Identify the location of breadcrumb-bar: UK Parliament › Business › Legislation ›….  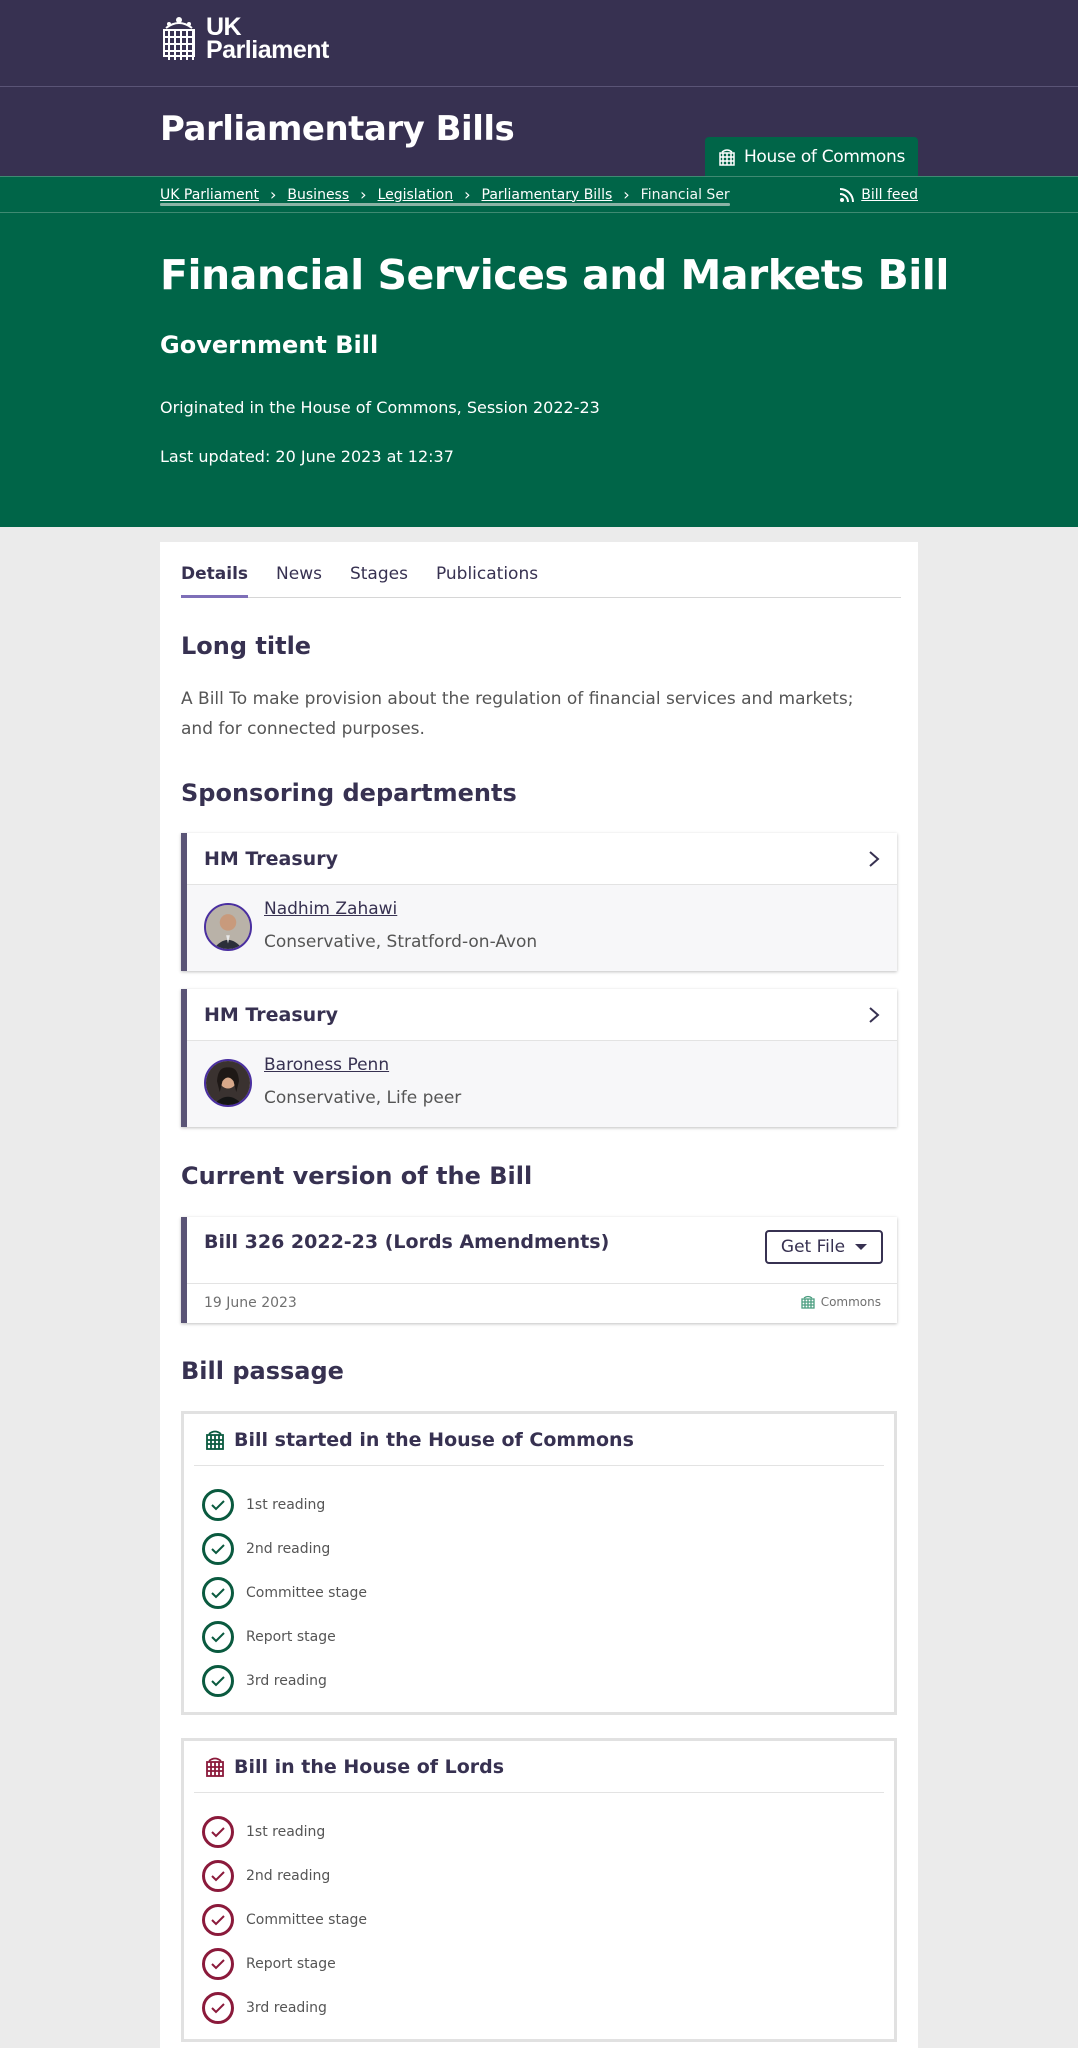
(539, 194).